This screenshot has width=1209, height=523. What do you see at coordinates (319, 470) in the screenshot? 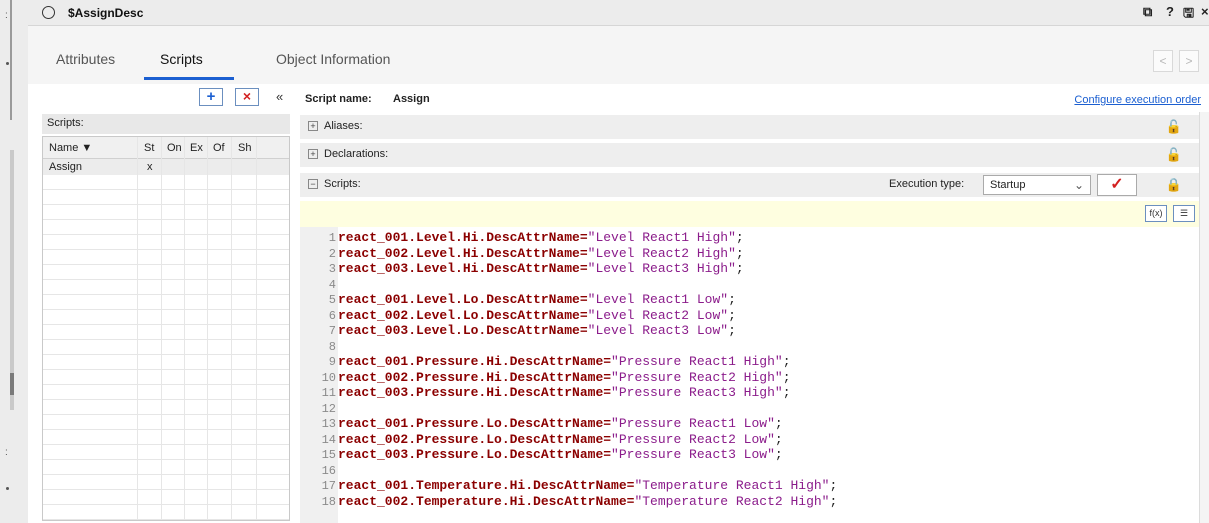
I see `code-line: 16` at bounding box center [319, 470].